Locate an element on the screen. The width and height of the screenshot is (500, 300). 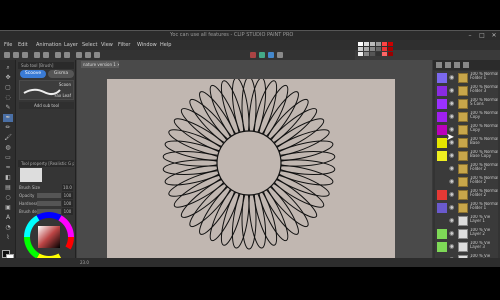
minimize-button: – is located at coordinates (470, 35).